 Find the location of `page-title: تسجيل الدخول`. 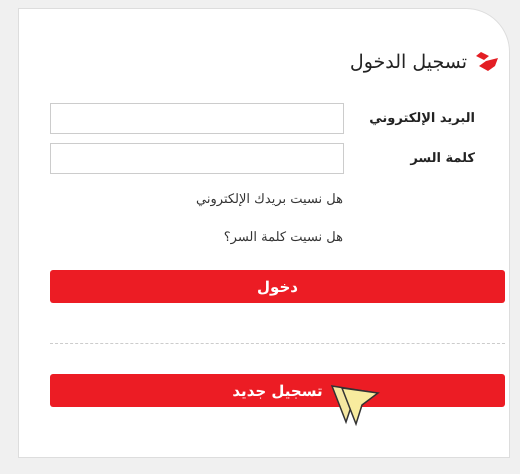

page-title: تسجيل الدخول is located at coordinates (408, 62).